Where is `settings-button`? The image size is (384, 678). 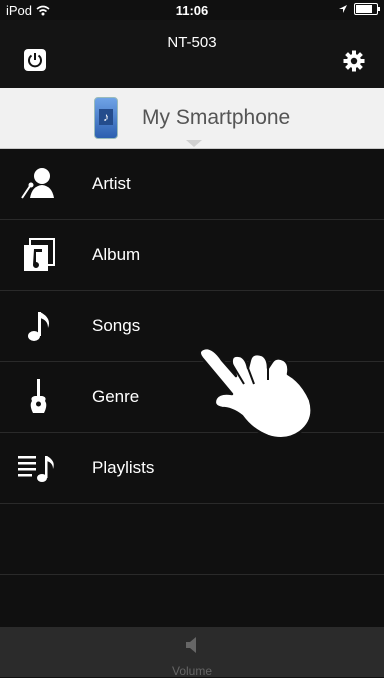
settings-button is located at coordinates (354, 61).